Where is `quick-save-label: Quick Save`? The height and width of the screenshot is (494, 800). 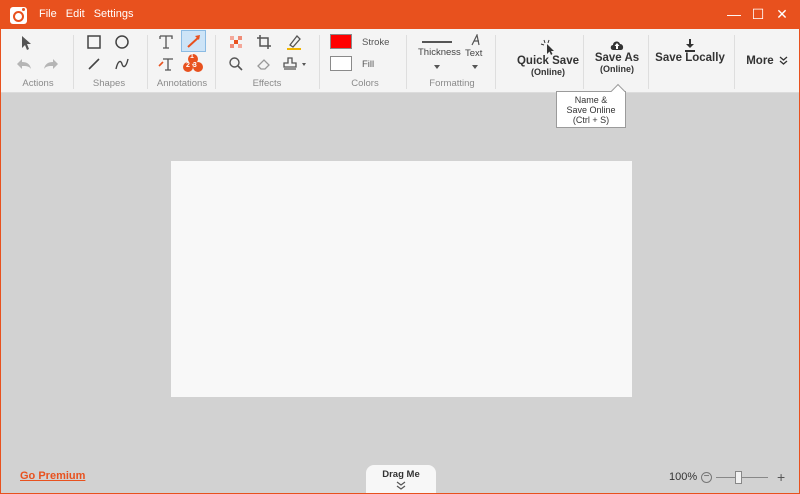
quick-save-label: Quick Save is located at coordinates (547, 61).